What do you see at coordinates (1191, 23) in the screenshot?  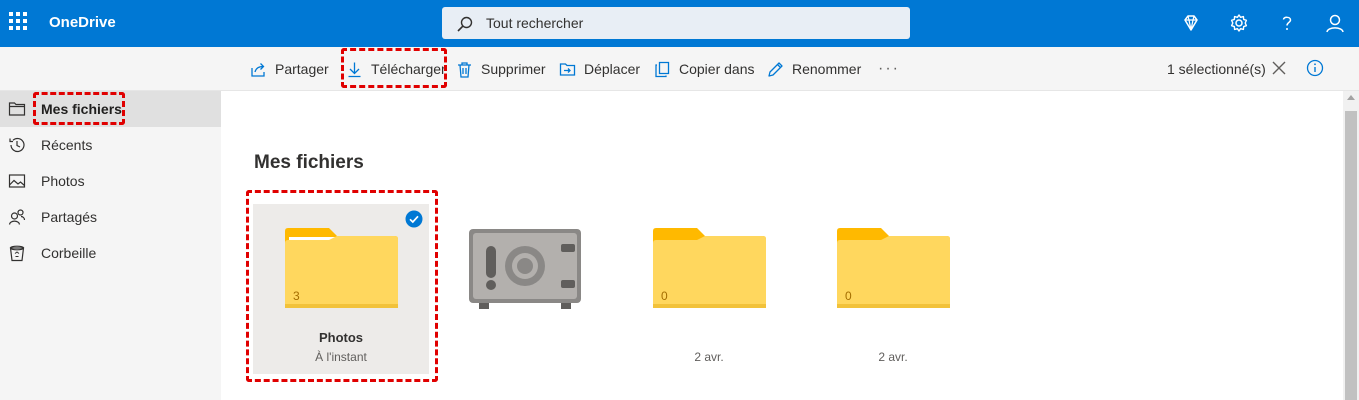 I see `diamond-icon` at bounding box center [1191, 23].